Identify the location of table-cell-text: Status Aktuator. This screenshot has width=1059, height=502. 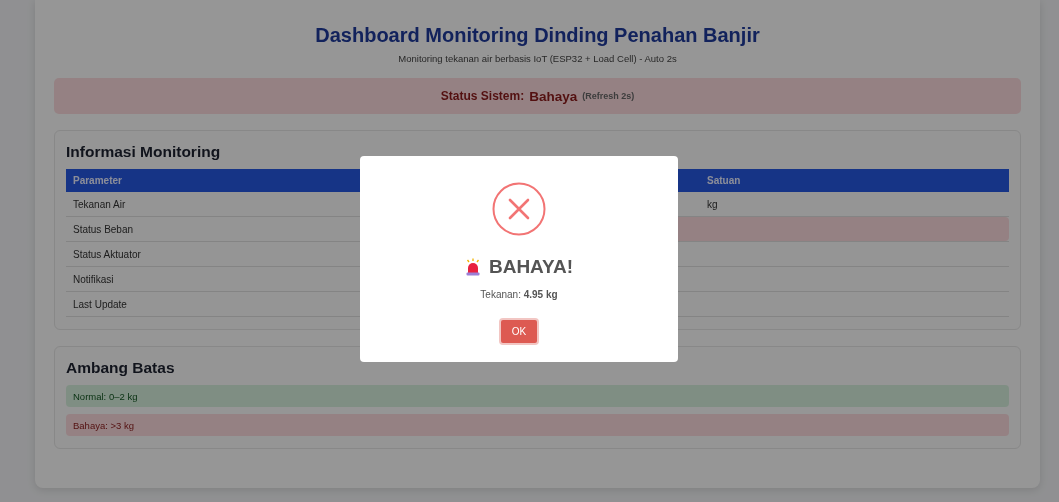
(107, 254).